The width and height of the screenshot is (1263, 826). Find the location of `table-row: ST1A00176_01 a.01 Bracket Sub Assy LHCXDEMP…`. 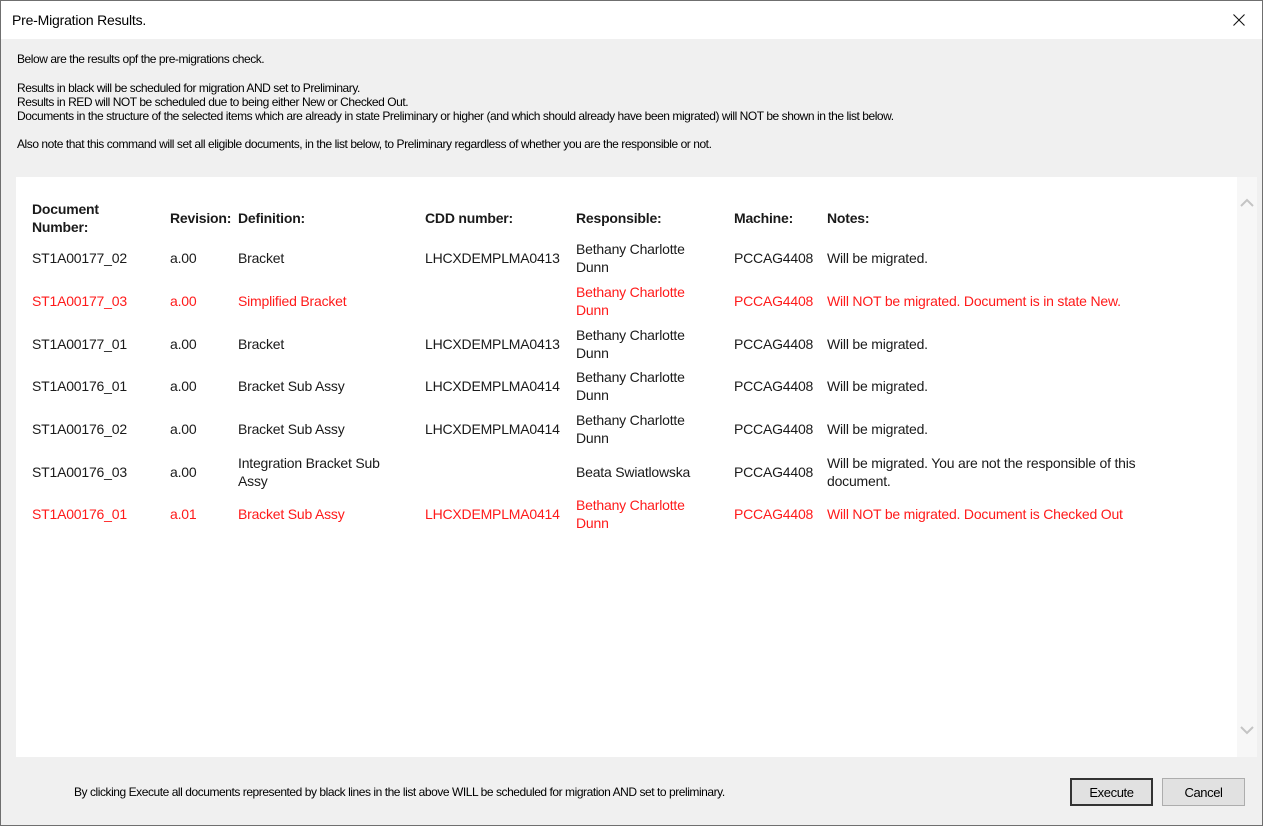

table-row: ST1A00176_01 a.01 Bracket Sub Assy LHCXDEMP… is located at coordinates (614, 514).